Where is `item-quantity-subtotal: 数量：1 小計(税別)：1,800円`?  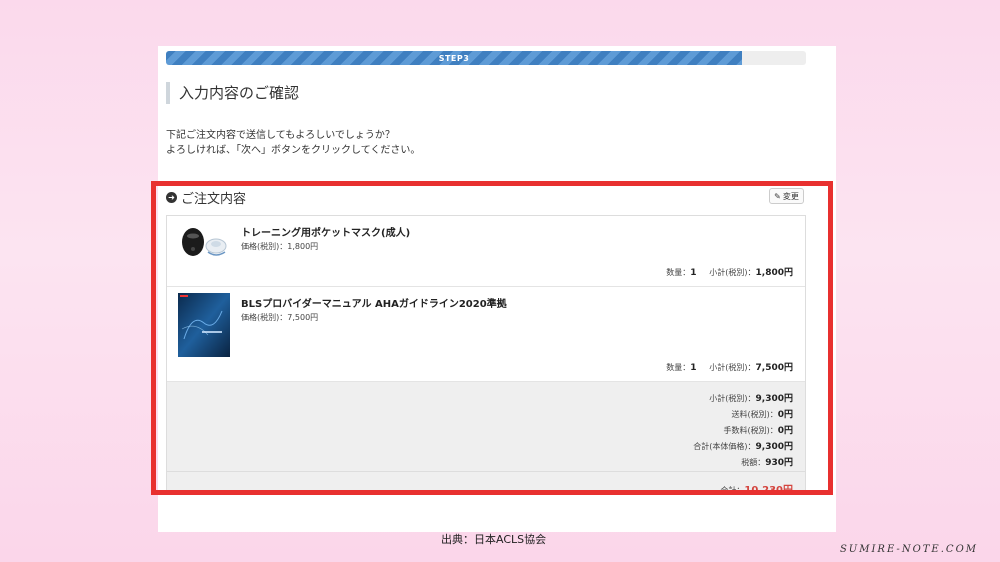
item-quantity-subtotal: 数量：1 小計(税別)：1,800円 is located at coordinates (729, 271).